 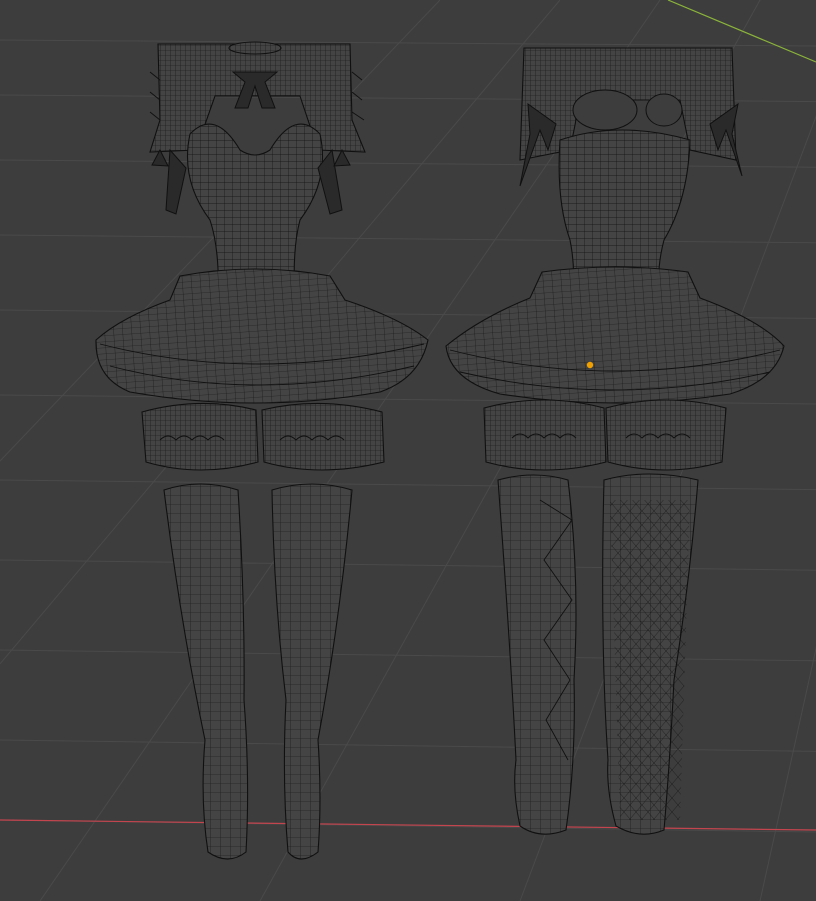 I want to click on front-legs, so click(x=258, y=671).